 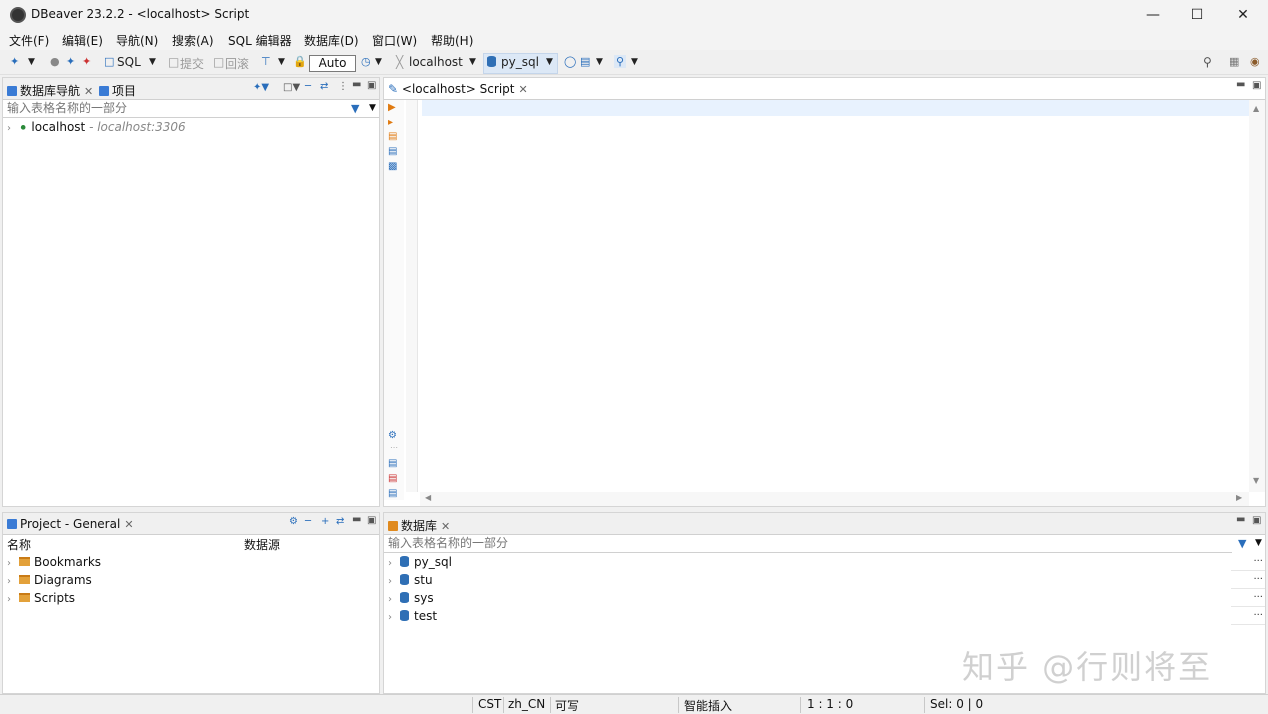 What do you see at coordinates (266, 61) in the screenshot?
I see `transaction-mode-icon: ⊤` at bounding box center [266, 61].